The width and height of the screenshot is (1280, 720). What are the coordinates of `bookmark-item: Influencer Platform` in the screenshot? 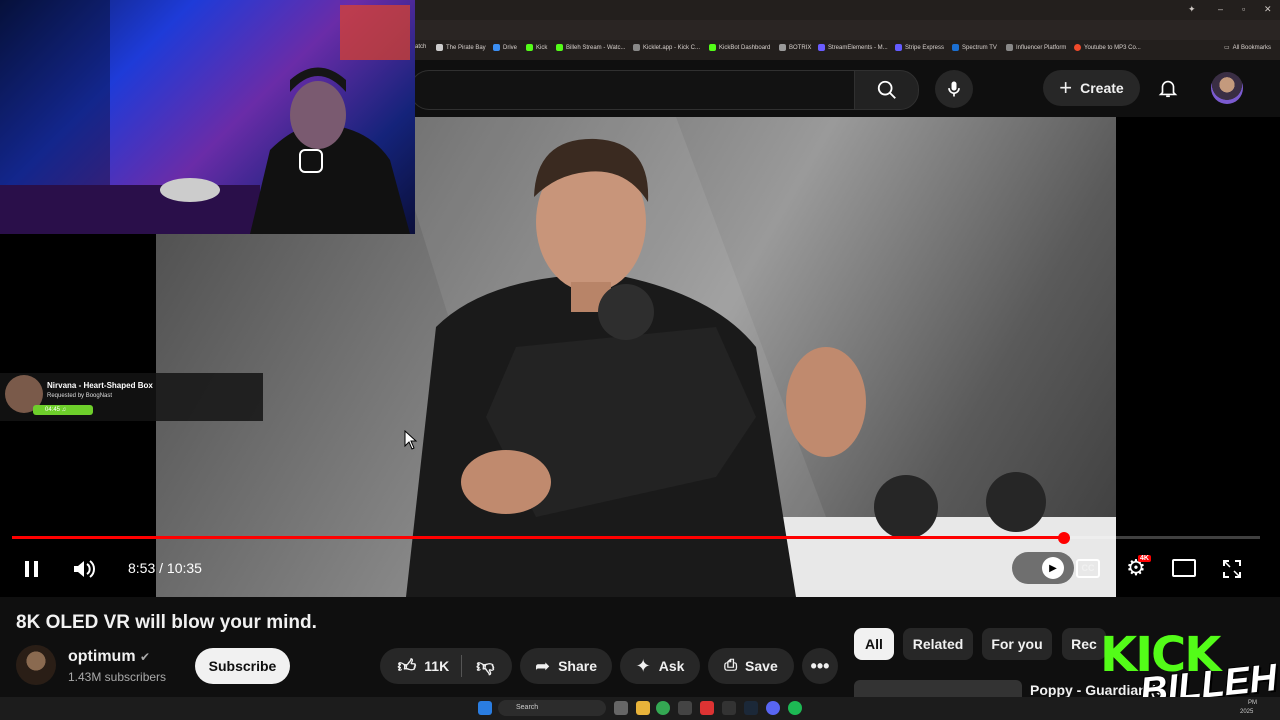 It's located at (1036, 47).